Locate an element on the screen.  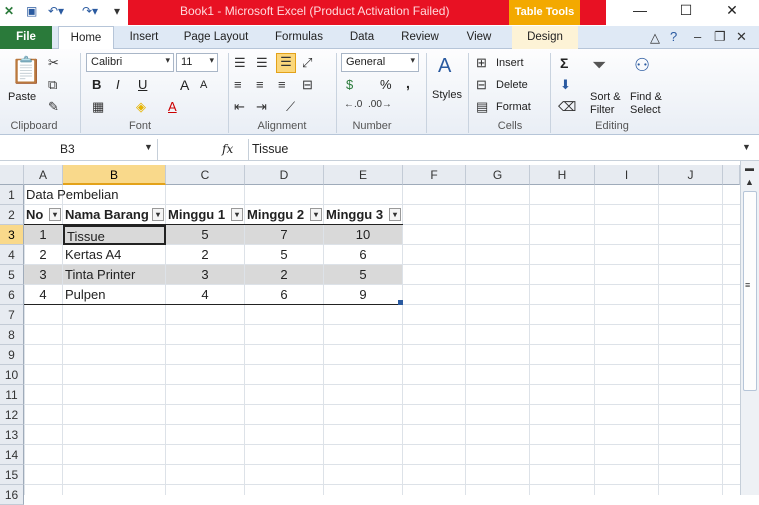
column-header-i: I is located at coordinates (627, 175).